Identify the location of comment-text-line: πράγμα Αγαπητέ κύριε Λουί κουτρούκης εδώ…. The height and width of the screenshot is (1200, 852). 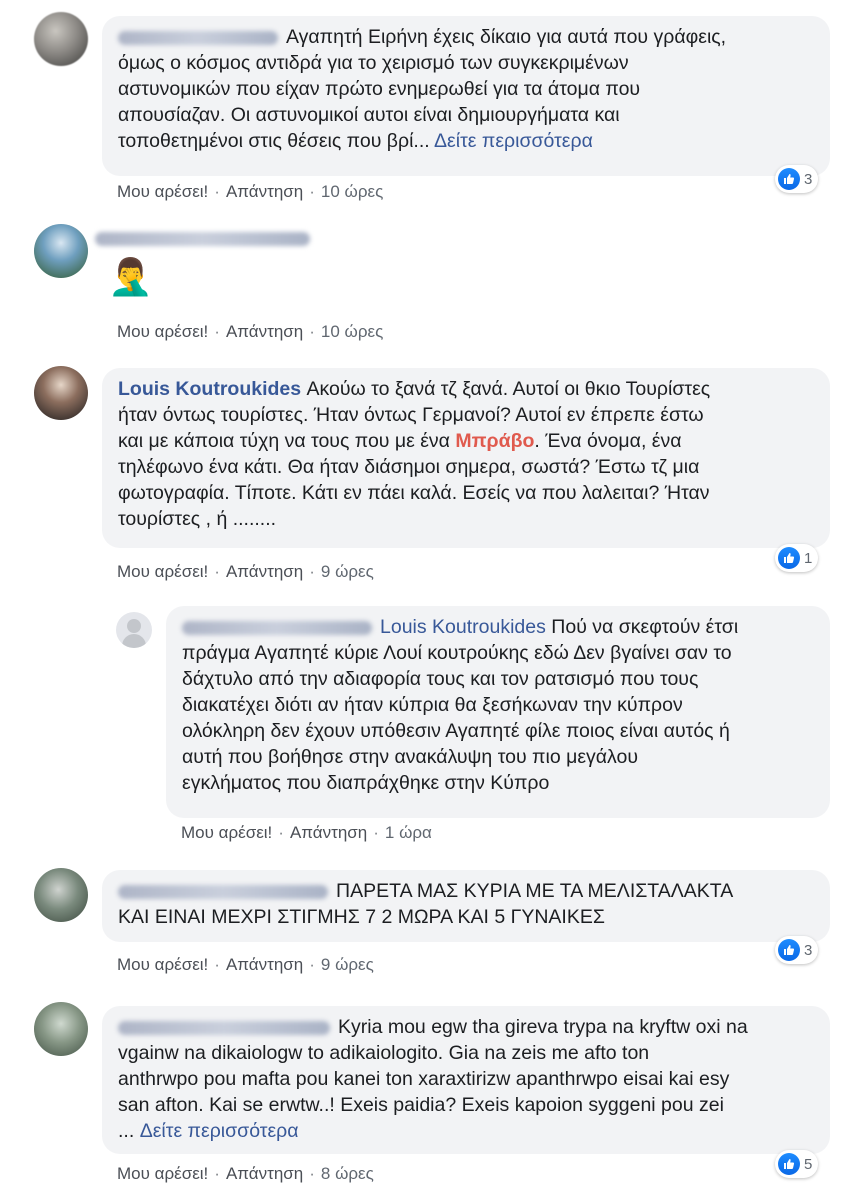
(457, 653).